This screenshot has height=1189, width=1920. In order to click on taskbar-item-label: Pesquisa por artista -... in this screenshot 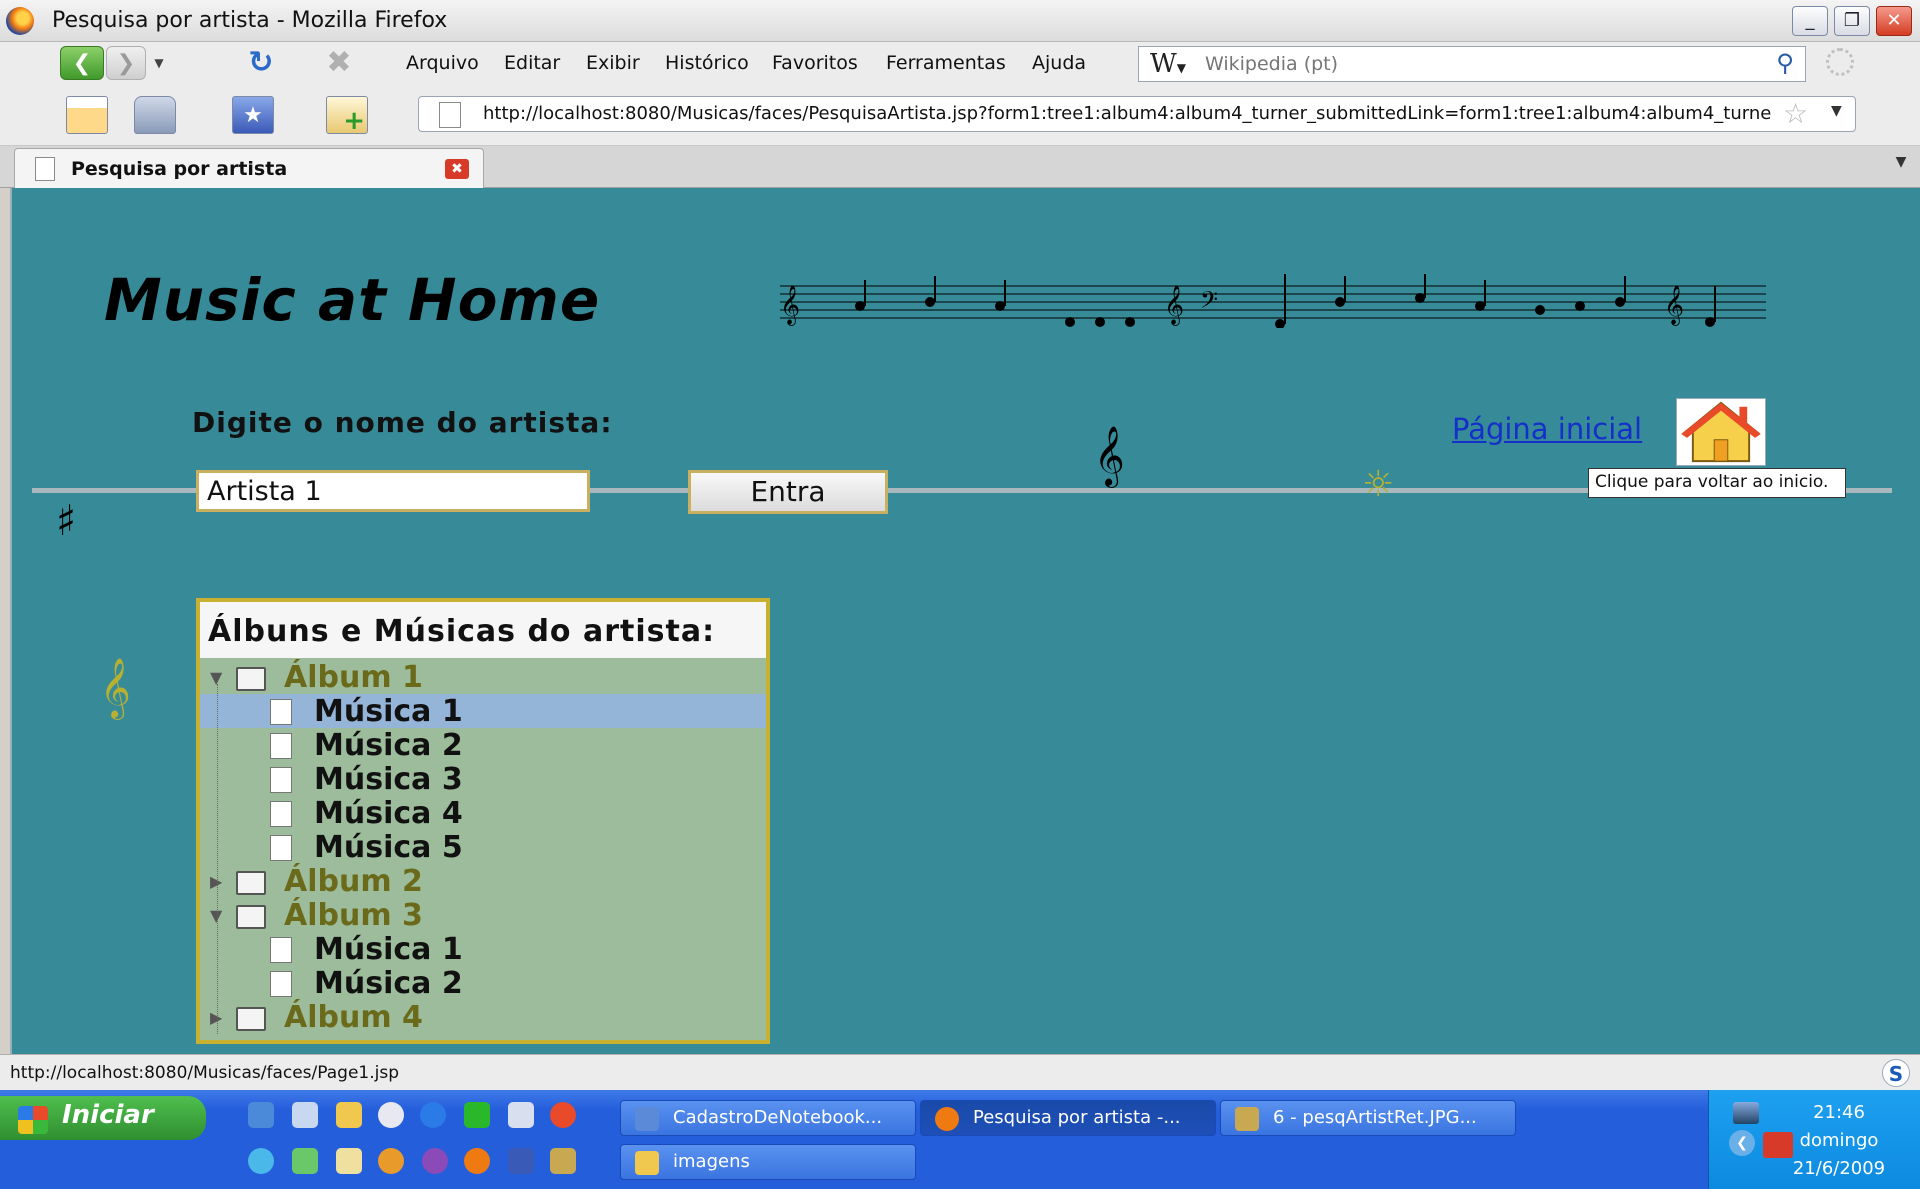, I will do `click(1077, 1117)`.